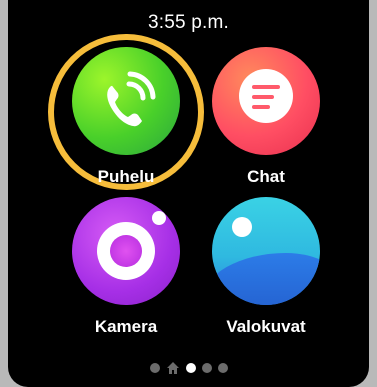 The image size is (377, 387). I want to click on phone-icon, so click(126, 101).